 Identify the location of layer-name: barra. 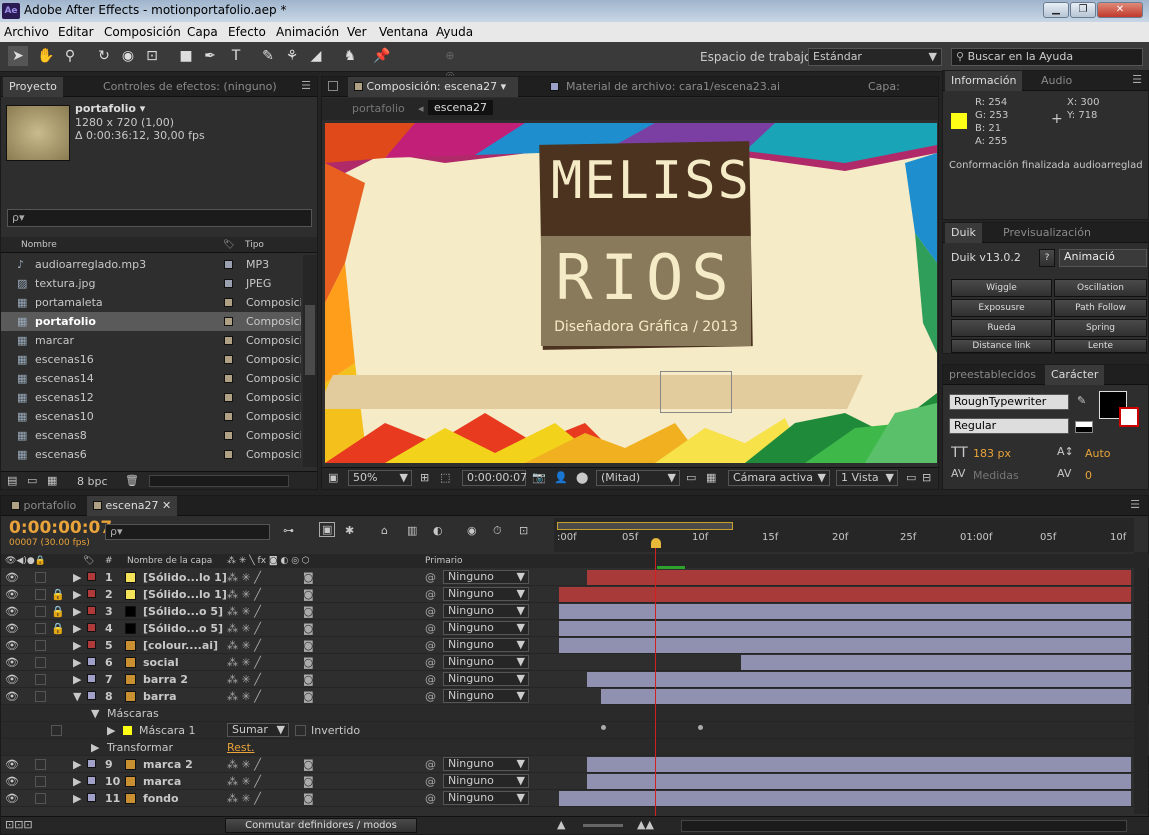
(160, 696).